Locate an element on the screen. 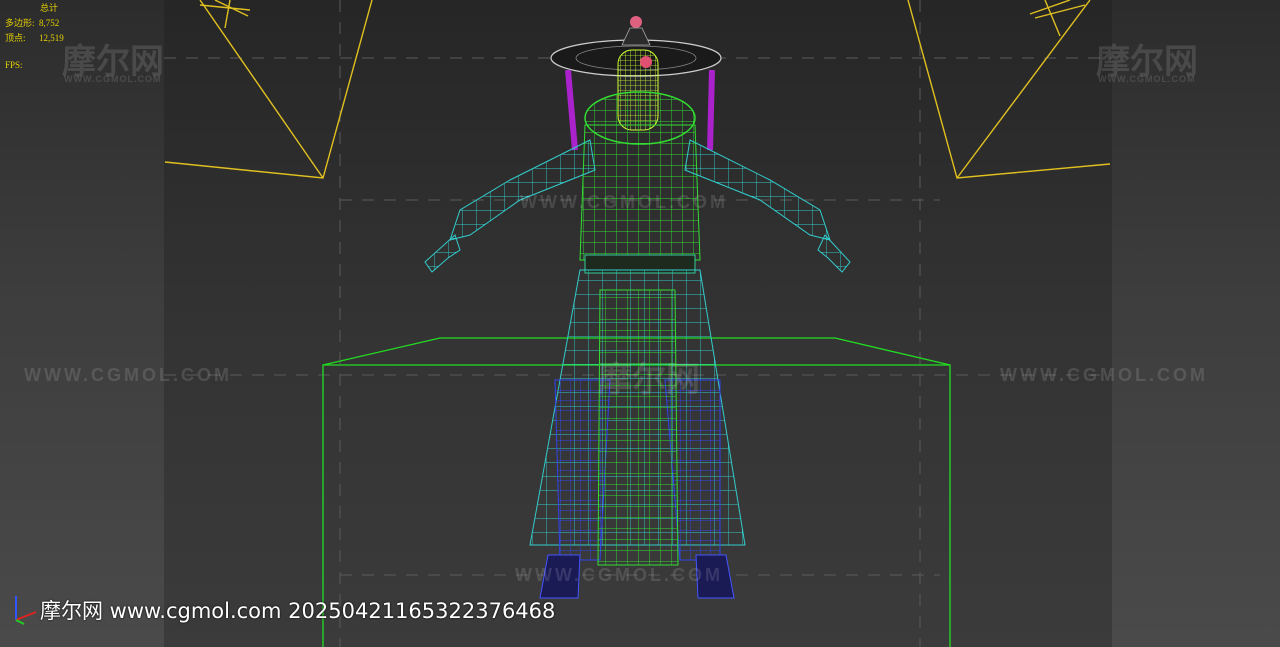 This screenshot has height=647, width=1280. polygon-count-value: 8,752 is located at coordinates (49, 23).